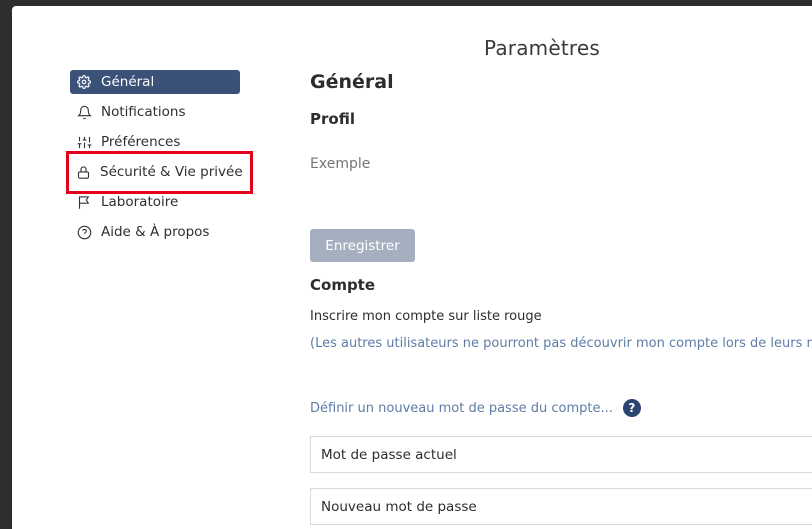  I want to click on account-section-title: Compte, so click(343, 285).